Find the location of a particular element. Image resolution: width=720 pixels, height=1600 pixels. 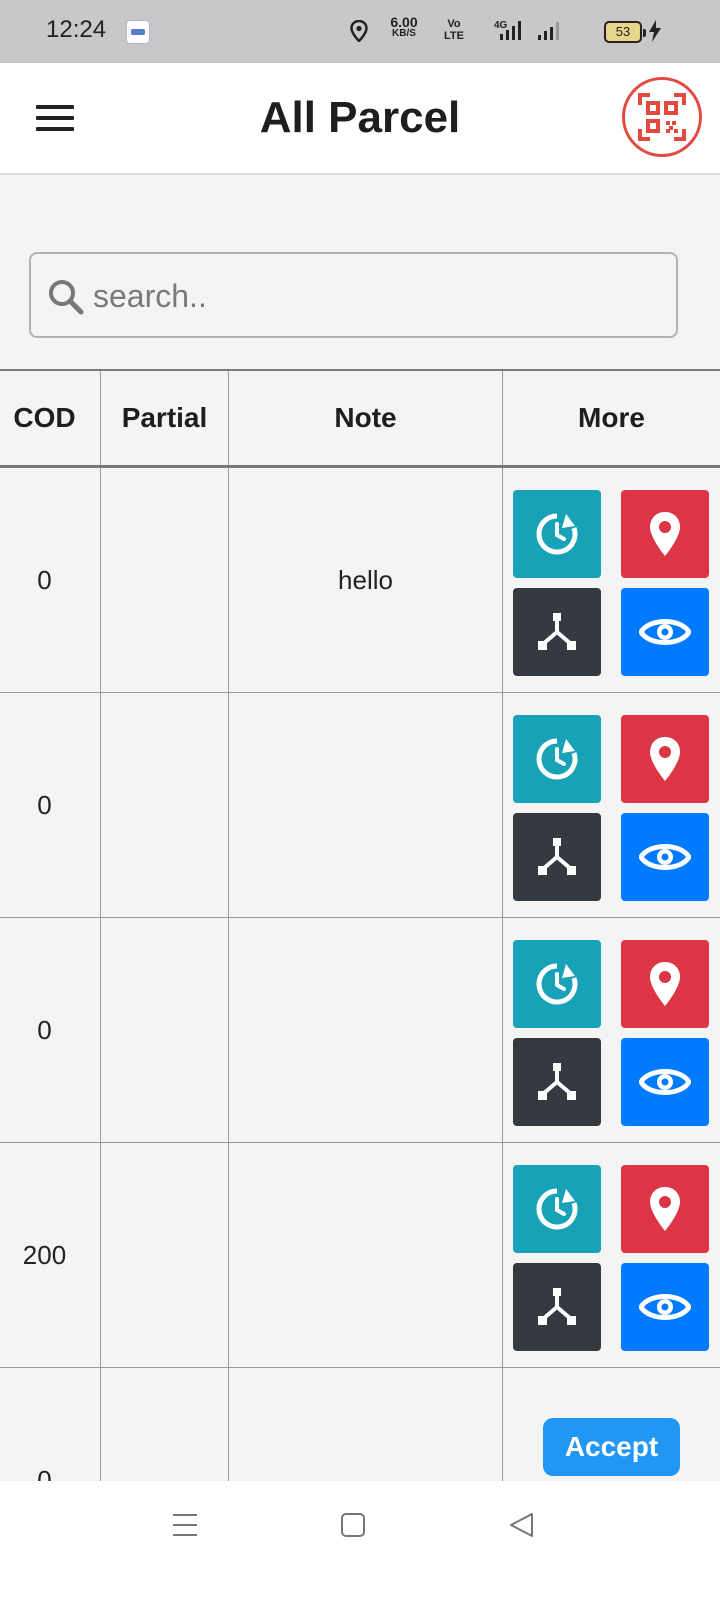

table-row: 0 hello is located at coordinates (360, 579).